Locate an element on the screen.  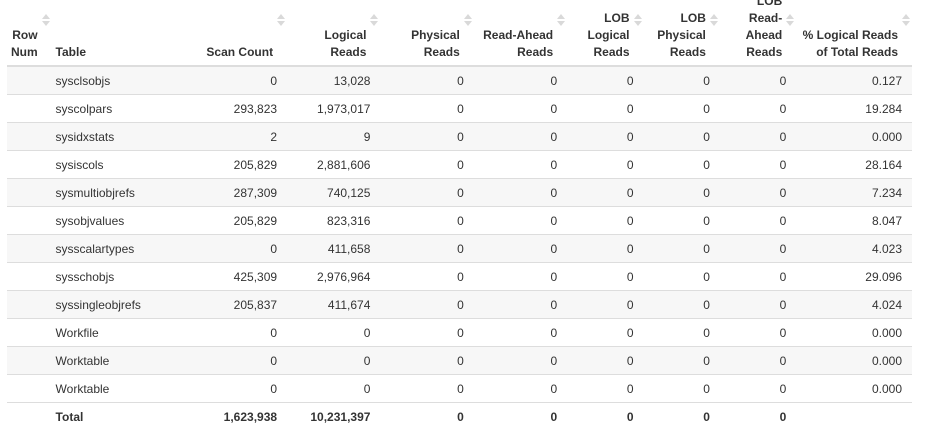
table-row: syscolpars 293,823 1,973,017 0 0 0 0 0 19.284 is located at coordinates (459, 108).